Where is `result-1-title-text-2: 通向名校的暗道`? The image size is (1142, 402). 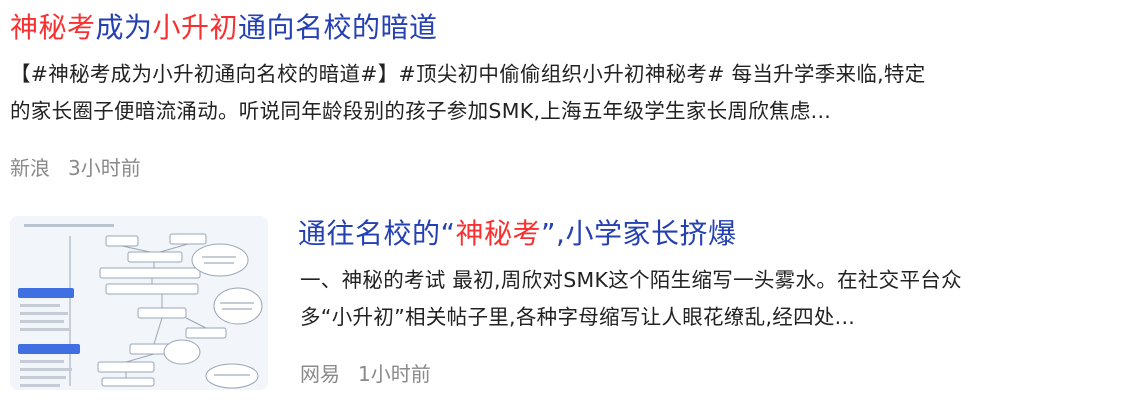
result-1-title-text-2: 通向名校的暗道 is located at coordinates (338, 27).